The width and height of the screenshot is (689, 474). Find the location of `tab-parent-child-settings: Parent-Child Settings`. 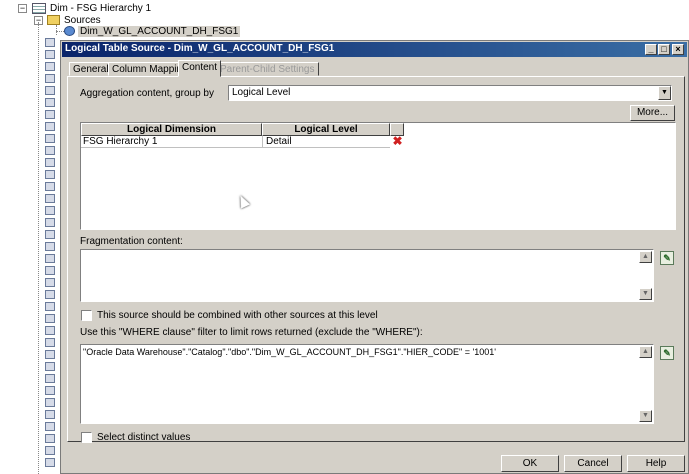

tab-parent-child-settings: Parent-Child Settings is located at coordinates (267, 69).